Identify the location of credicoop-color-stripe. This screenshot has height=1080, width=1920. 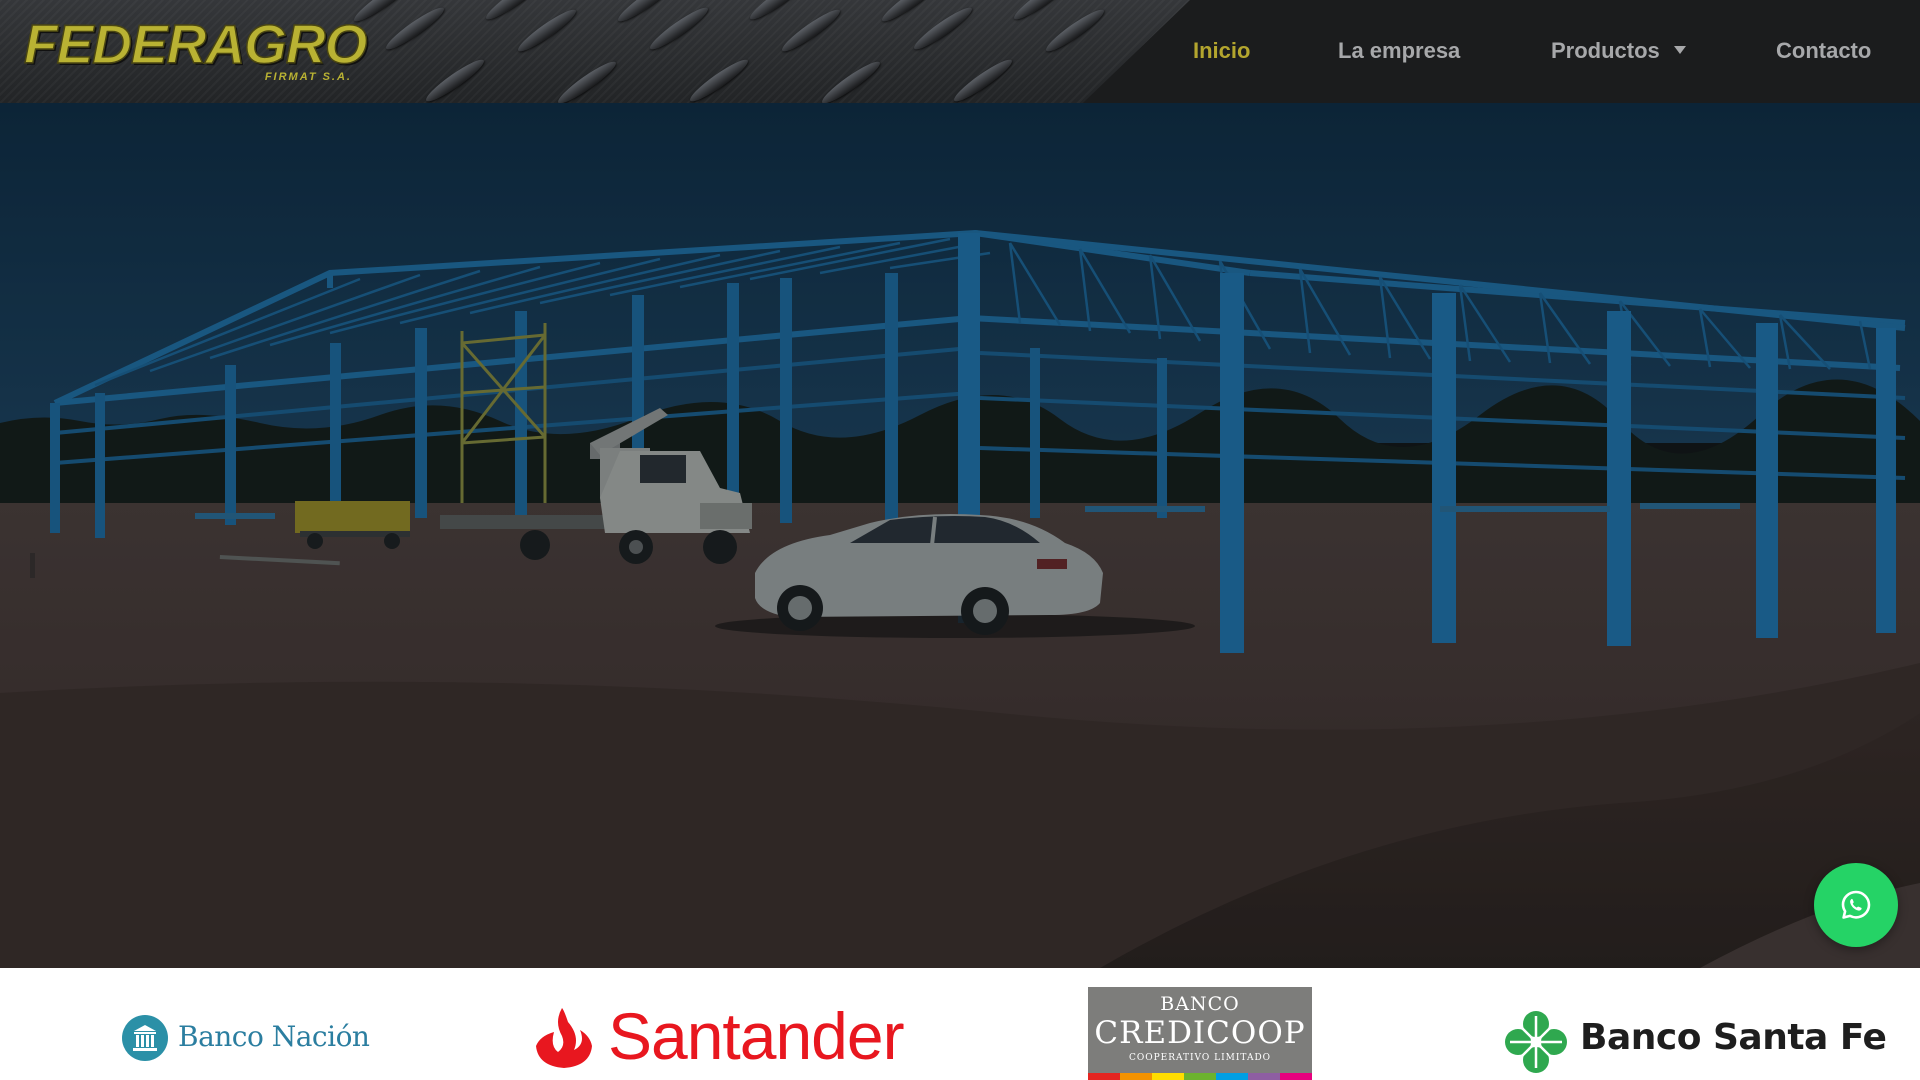
(1200, 1076).